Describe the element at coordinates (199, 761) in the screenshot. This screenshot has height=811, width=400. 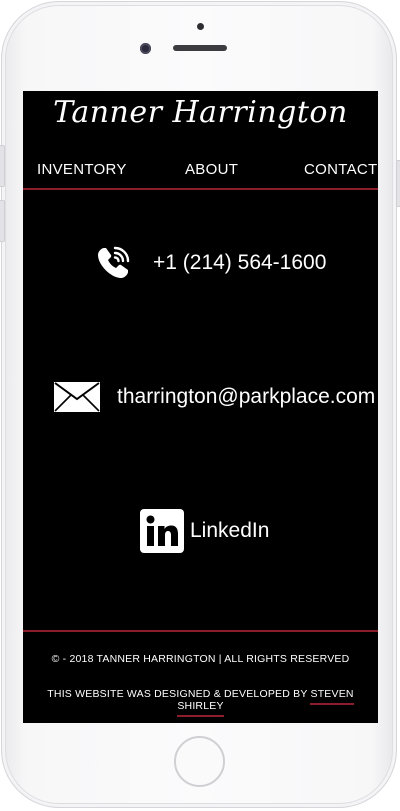
I see `home-button` at that location.